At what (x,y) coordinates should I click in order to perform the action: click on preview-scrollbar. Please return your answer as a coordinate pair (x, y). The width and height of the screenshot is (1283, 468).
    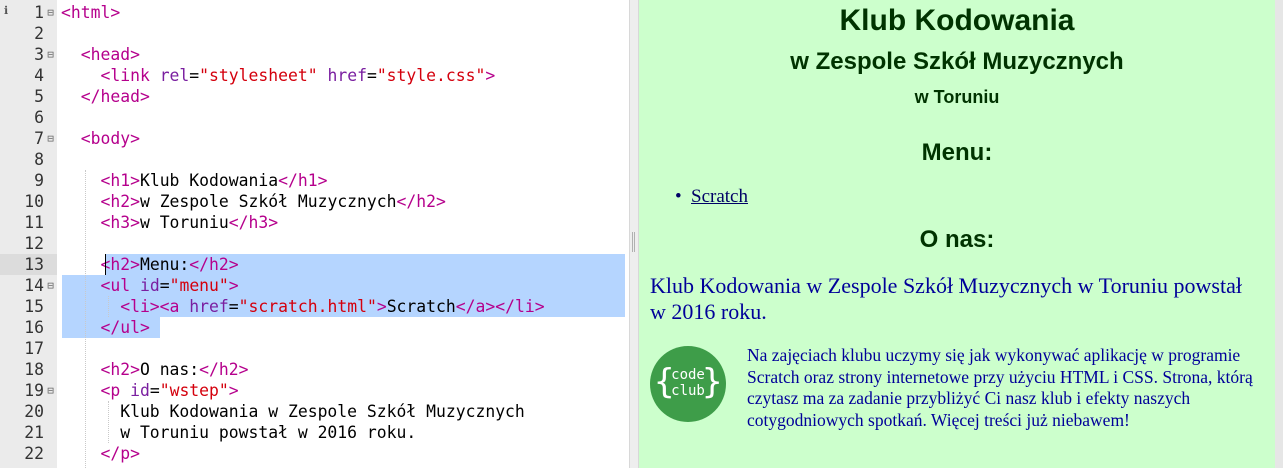
    Looking at the image, I should click on (1279, 234).